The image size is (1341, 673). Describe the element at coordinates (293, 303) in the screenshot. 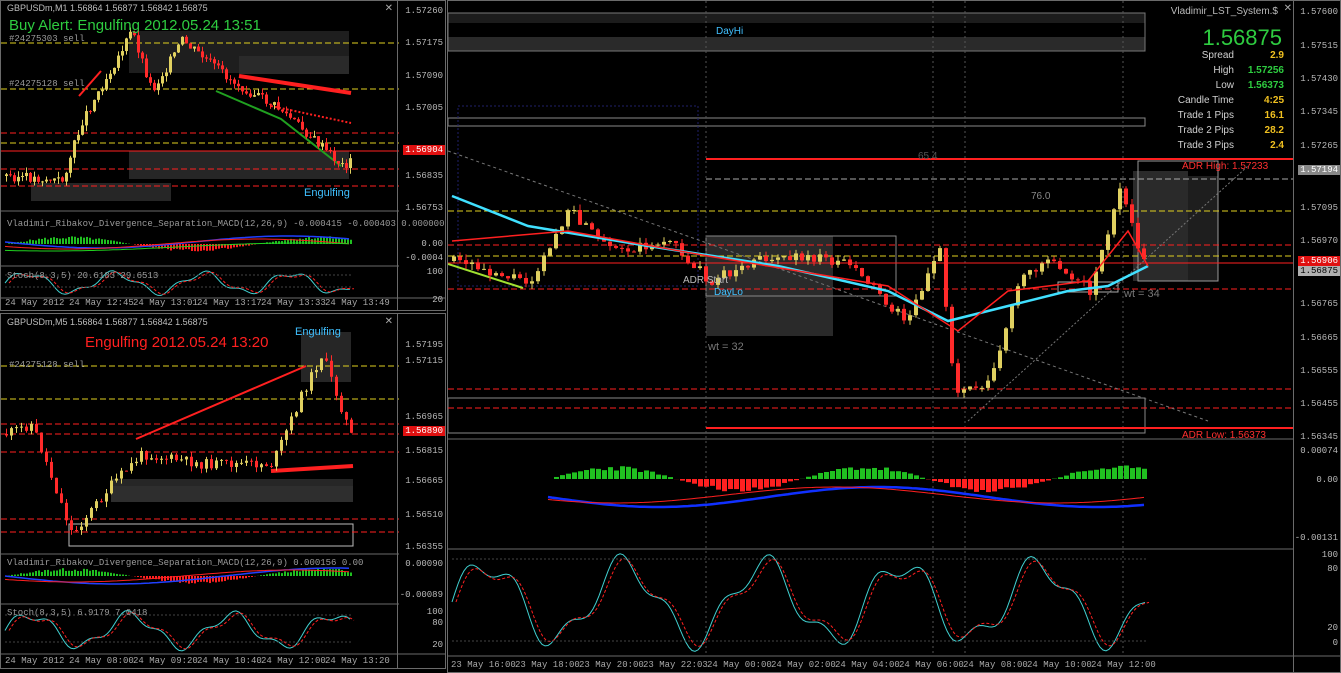

I see `m1-time-label: 24 May 13:33` at that location.